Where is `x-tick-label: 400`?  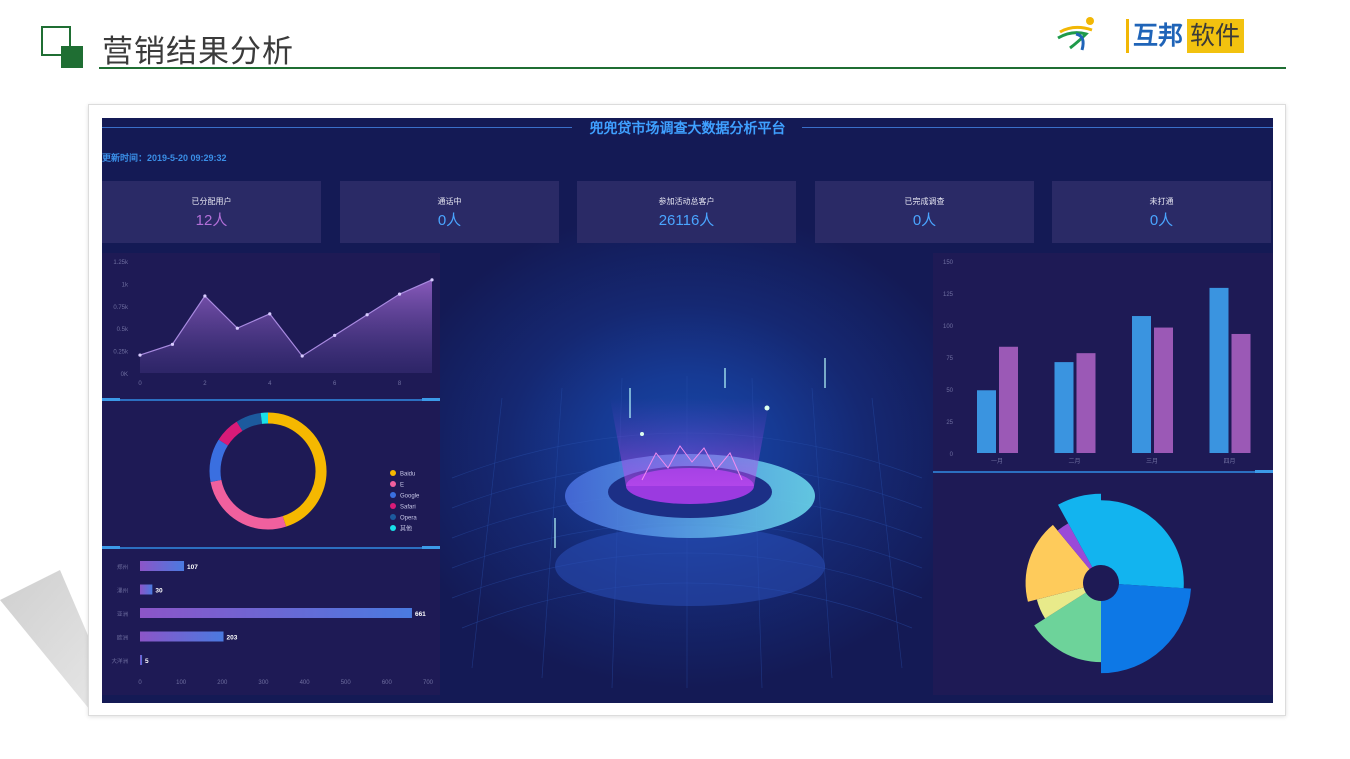
x-tick-label: 400 is located at coordinates (305, 683).